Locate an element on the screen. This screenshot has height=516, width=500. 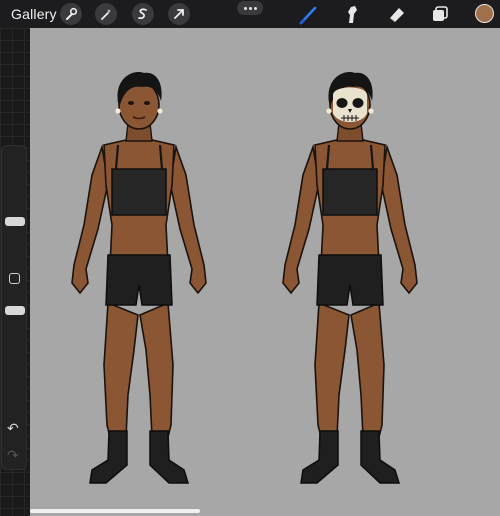
selection-icon is located at coordinates (142, 14).